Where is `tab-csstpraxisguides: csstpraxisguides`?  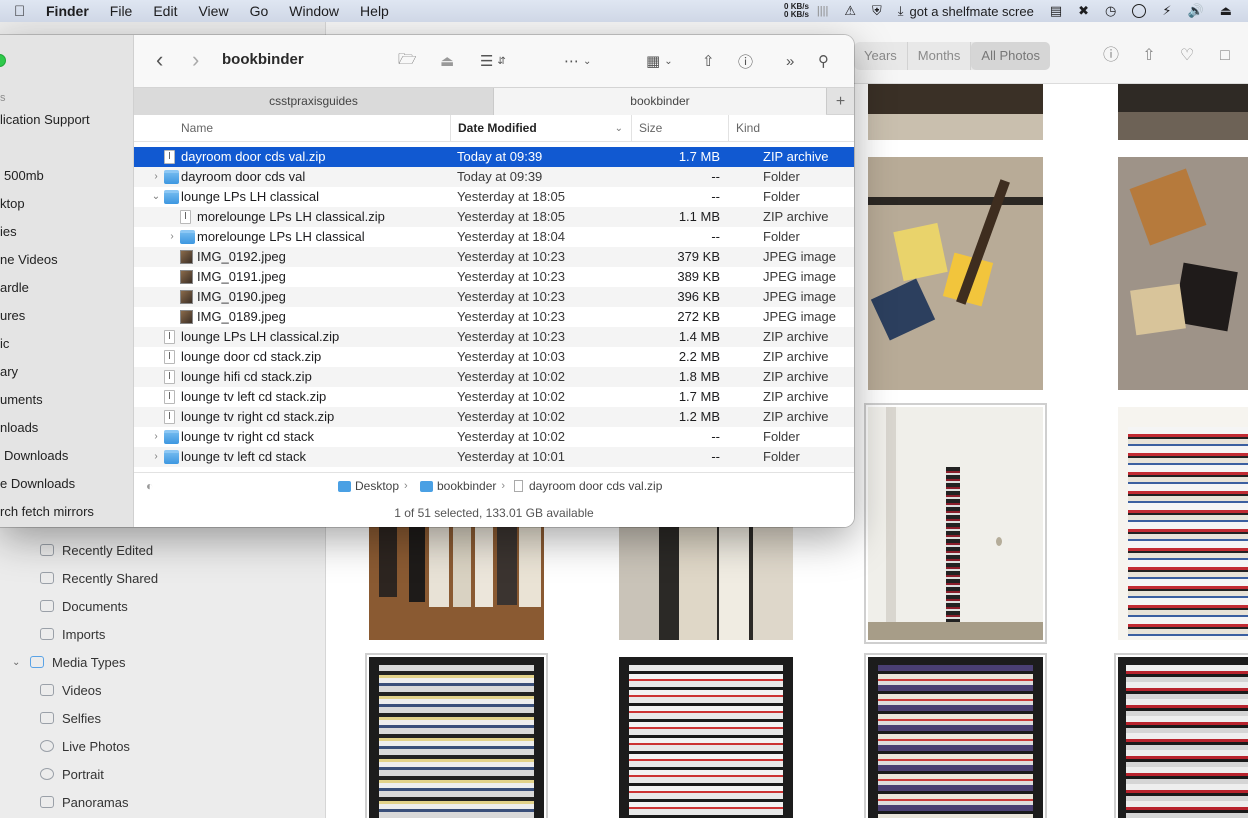 tab-csstpraxisguides: csstpraxisguides is located at coordinates (314, 101).